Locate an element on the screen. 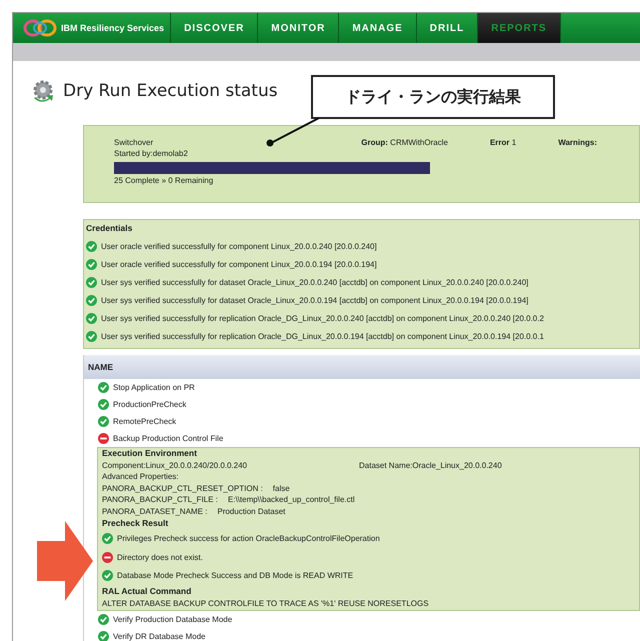 The image size is (640, 641). step-name: Backup Production Control File is located at coordinates (168, 438).